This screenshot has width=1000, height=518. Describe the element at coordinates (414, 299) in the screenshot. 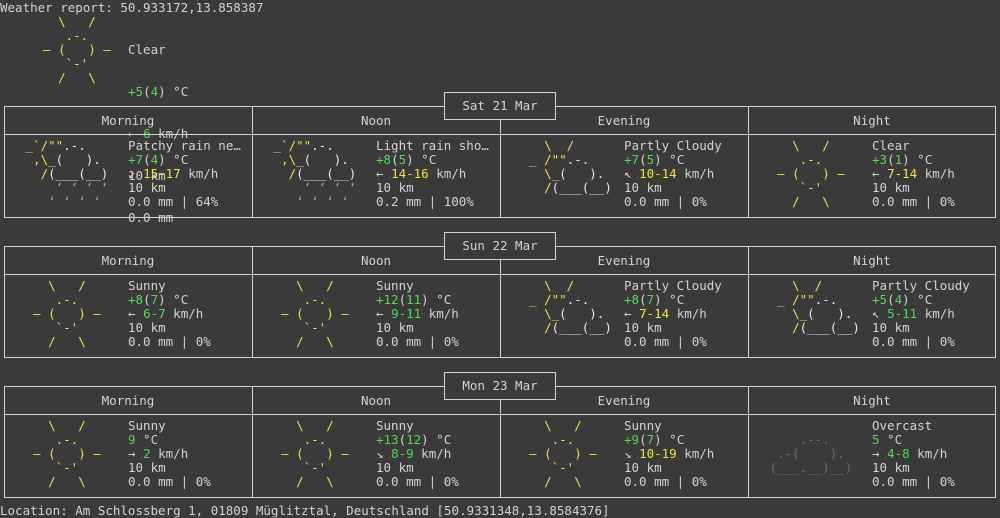

I see `temperature: +12(11) °C` at that location.